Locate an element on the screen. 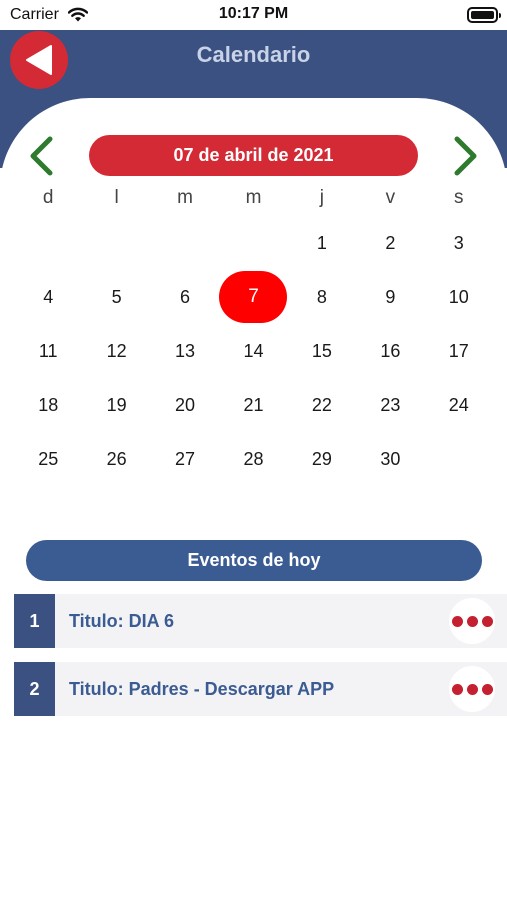  prev-month-button is located at coordinates (41, 156).